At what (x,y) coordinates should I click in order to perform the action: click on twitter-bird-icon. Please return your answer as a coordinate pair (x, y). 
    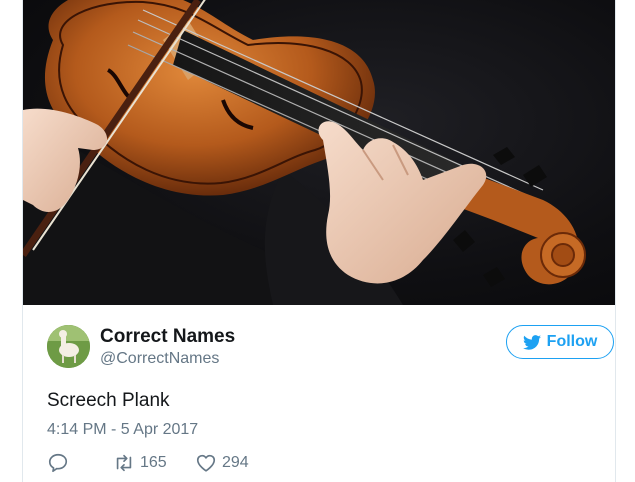
    Looking at the image, I should click on (531, 342).